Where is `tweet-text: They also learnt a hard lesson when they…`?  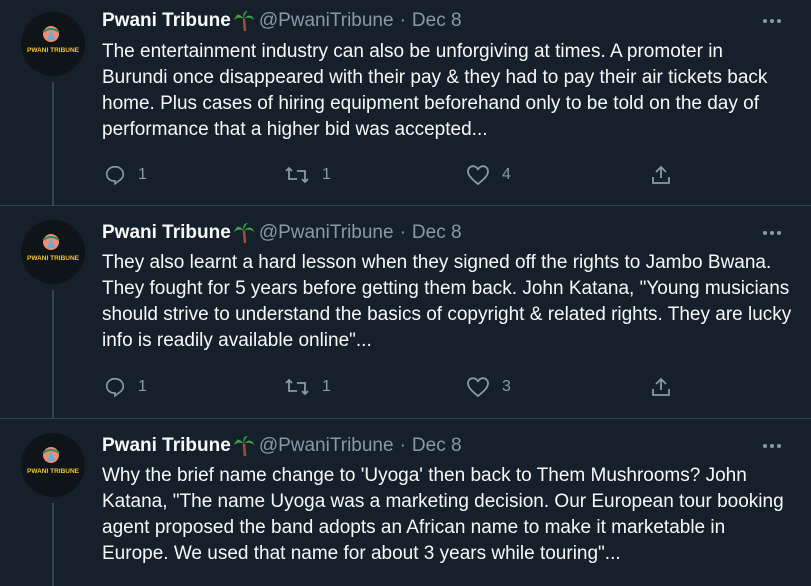 tweet-text: They also learnt a hard lesson when they… is located at coordinates (447, 301).